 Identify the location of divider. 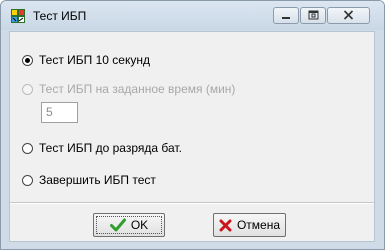
(192, 203).